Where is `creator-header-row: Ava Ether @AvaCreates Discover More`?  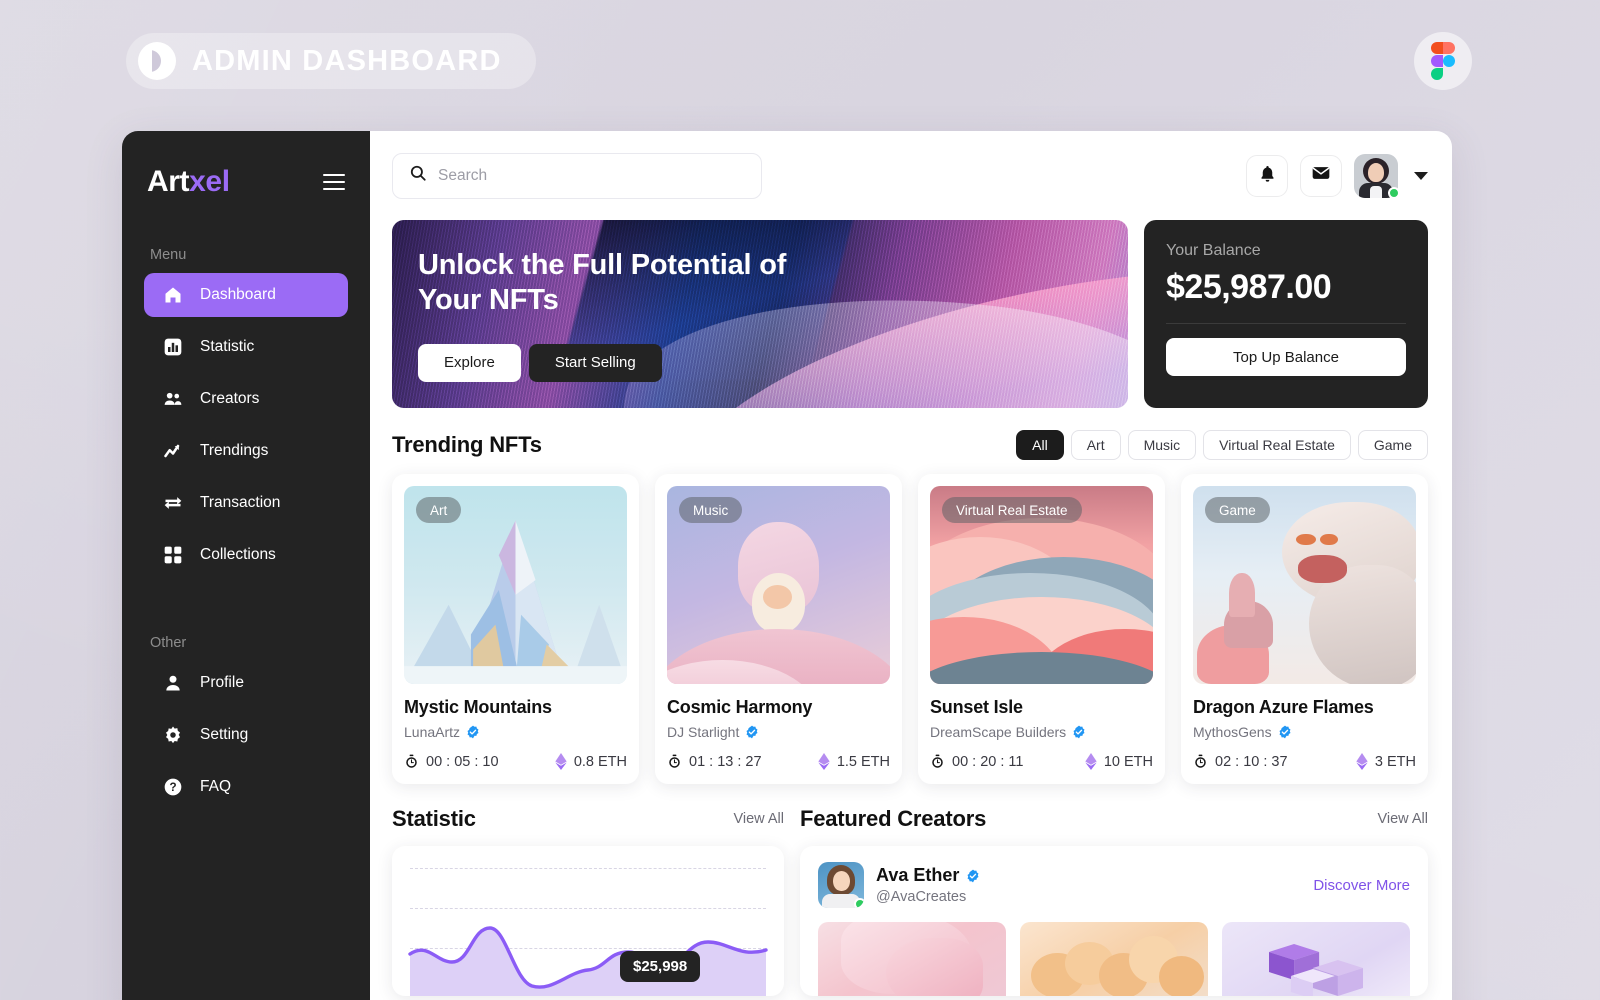
creator-header-row: Ava Ether @AvaCreates Discover More is located at coordinates (1114, 885).